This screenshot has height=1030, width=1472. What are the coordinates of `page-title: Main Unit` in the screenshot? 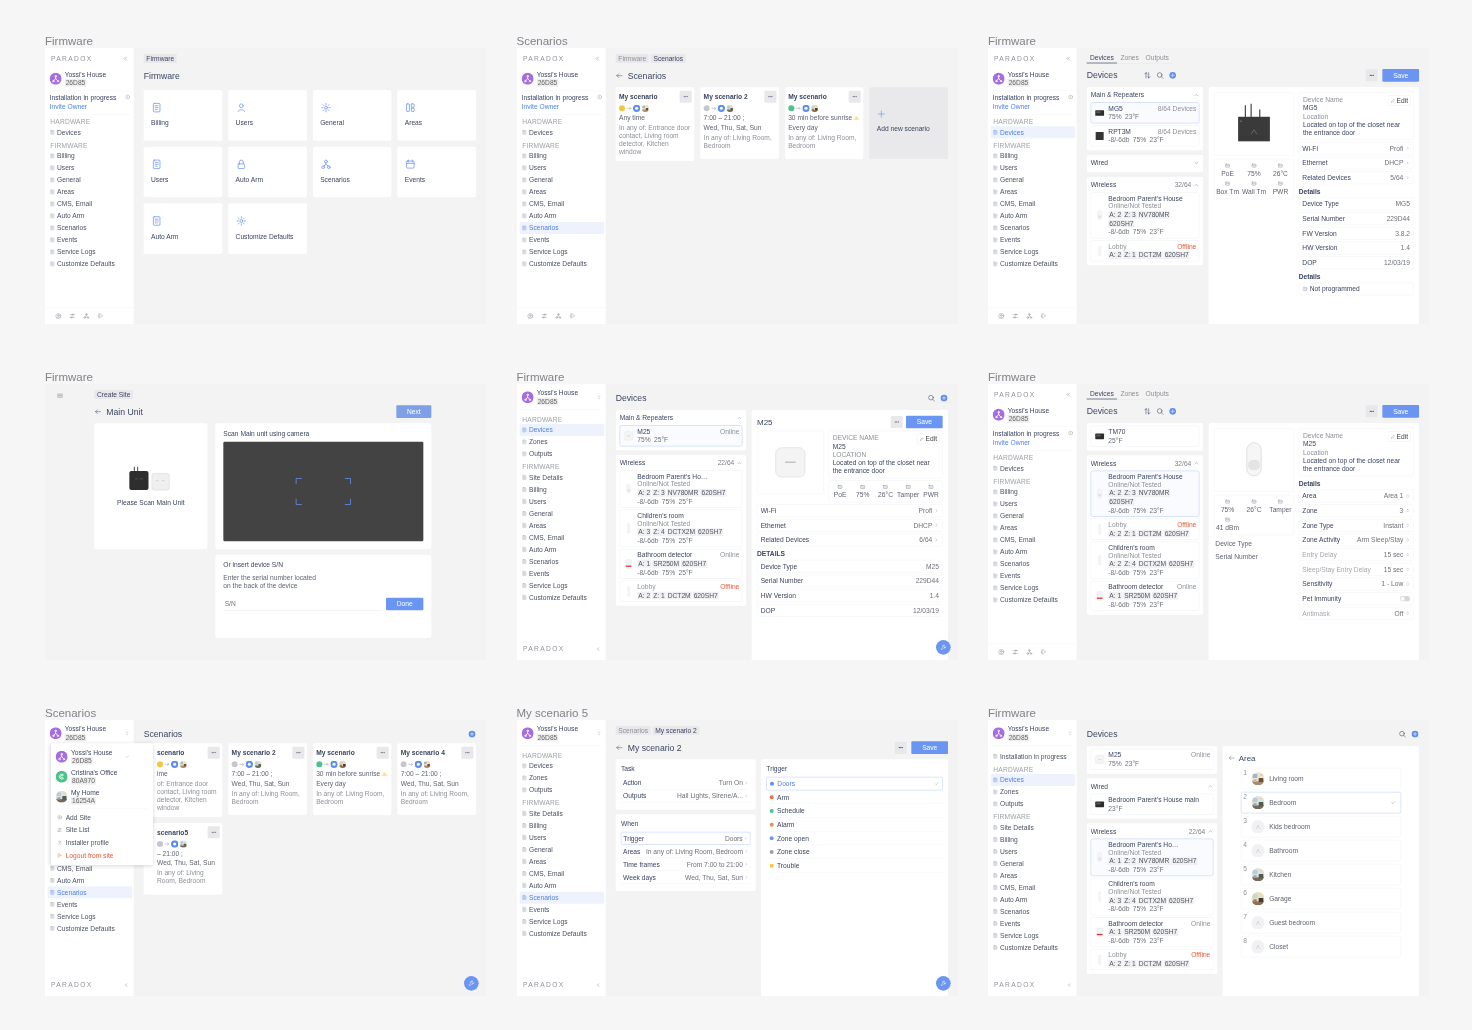 It's located at (124, 411).